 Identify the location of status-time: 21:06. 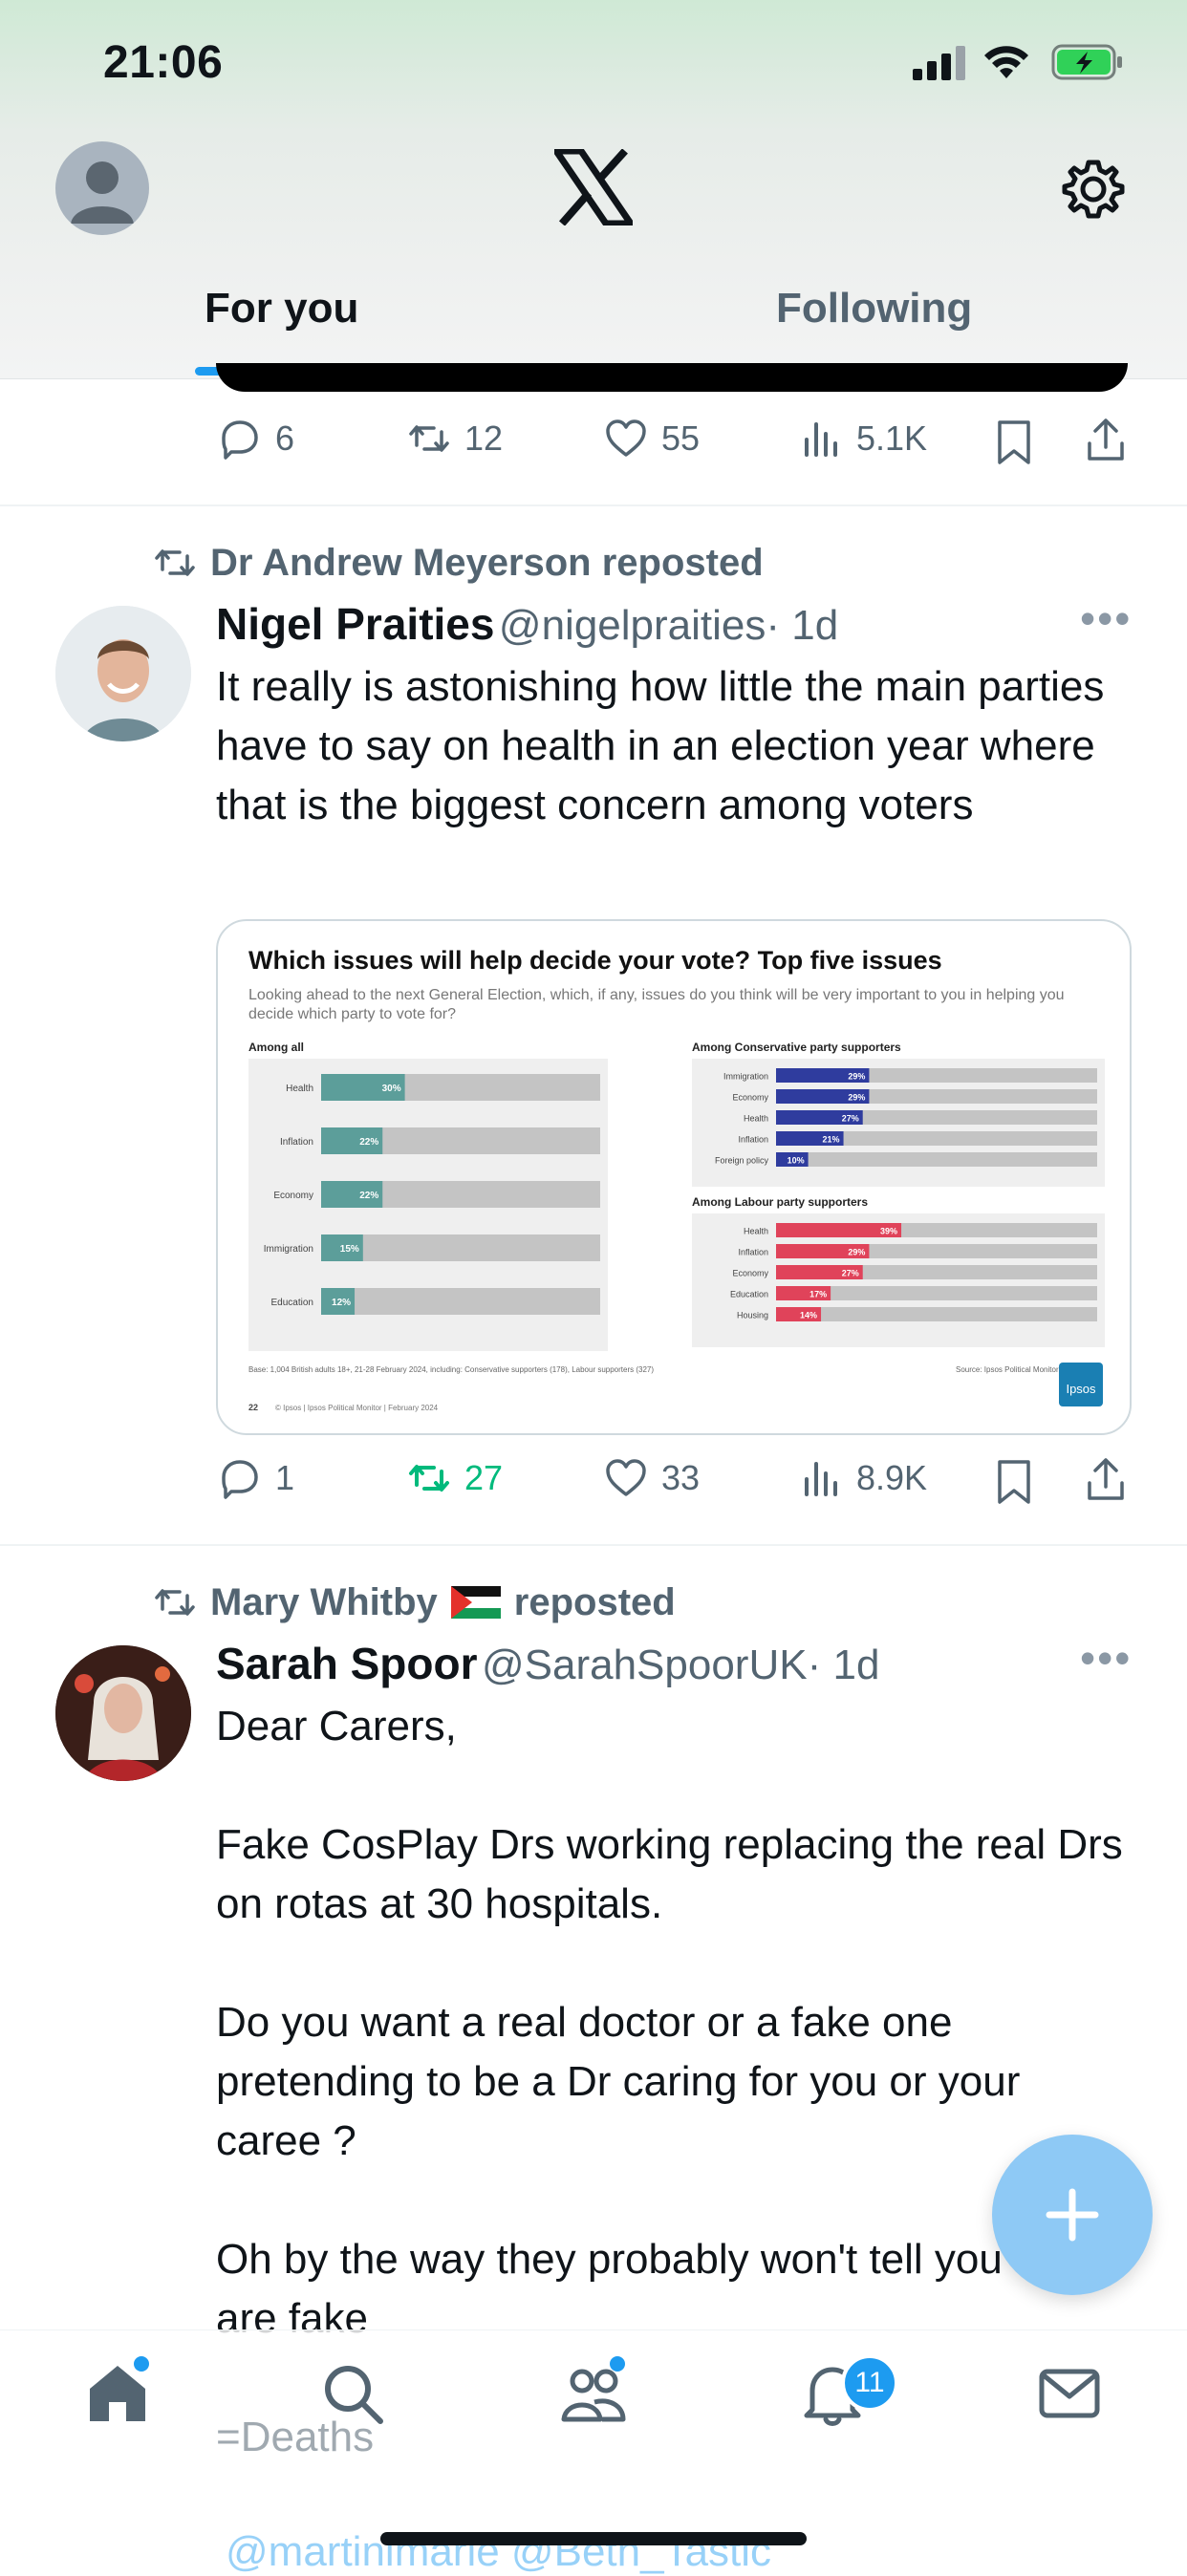
(163, 62).